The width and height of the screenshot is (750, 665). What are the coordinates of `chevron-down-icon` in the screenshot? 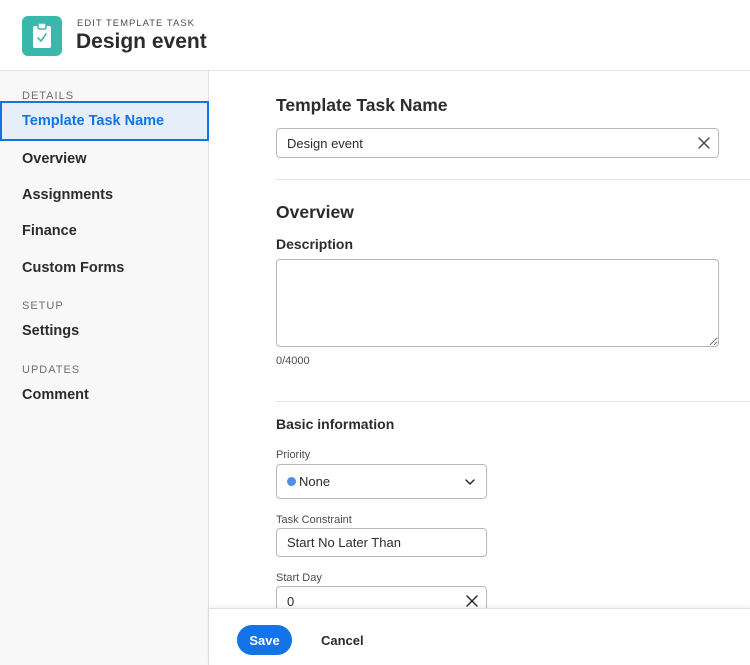 It's located at (470, 482).